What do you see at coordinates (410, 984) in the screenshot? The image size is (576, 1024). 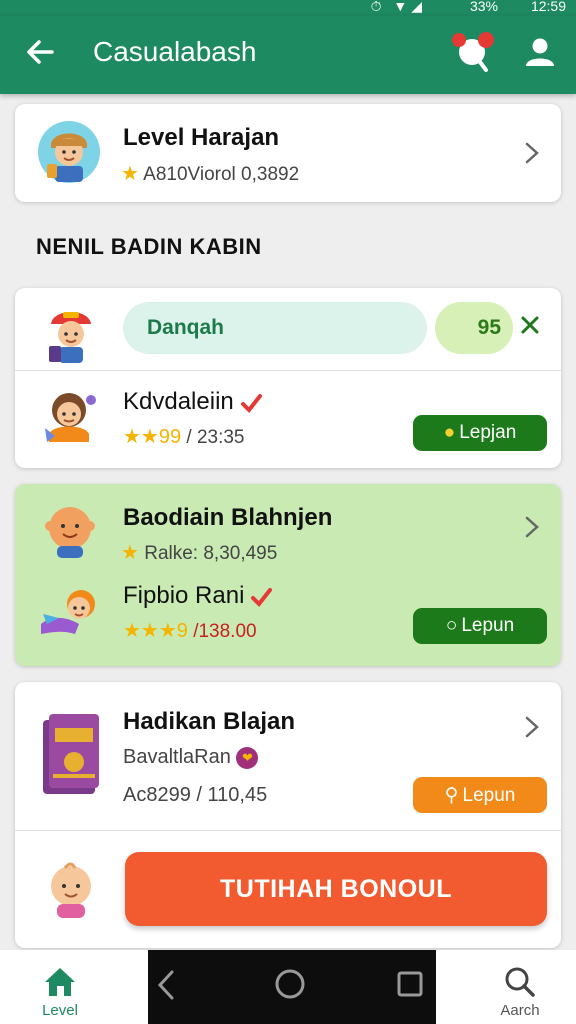 I see `system-recents-icon` at bounding box center [410, 984].